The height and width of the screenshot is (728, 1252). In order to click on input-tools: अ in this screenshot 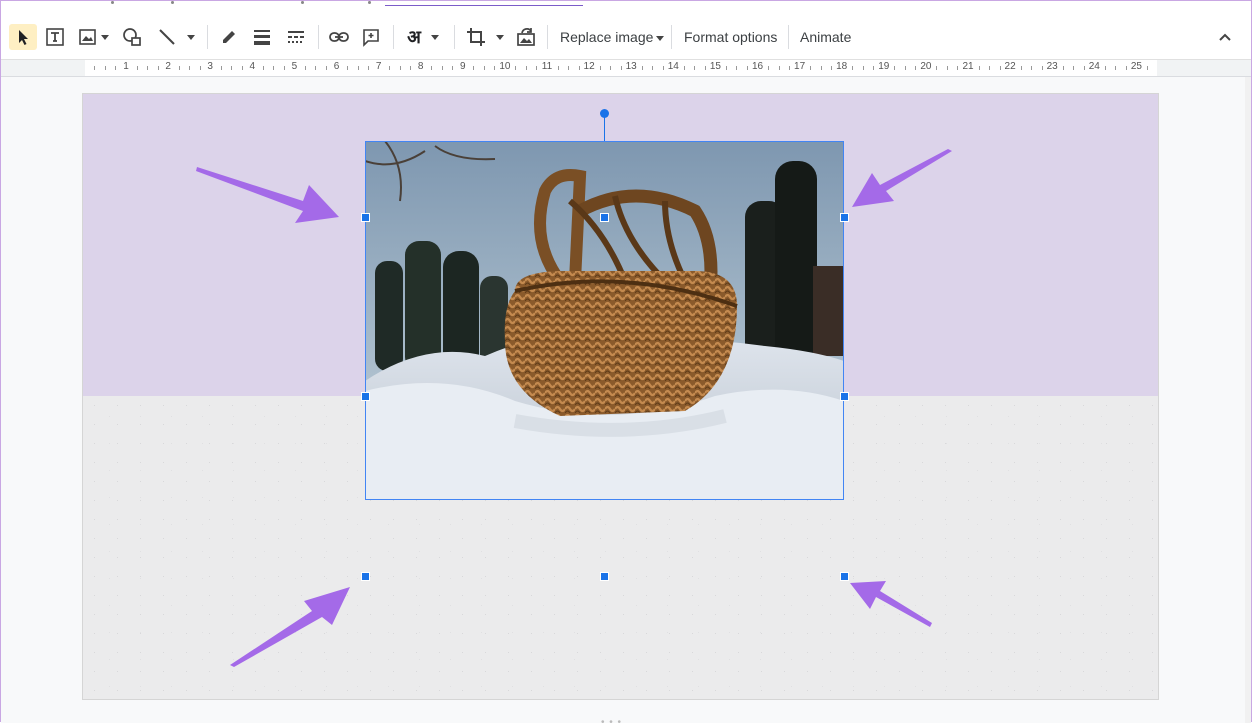, I will do `click(423, 37)`.